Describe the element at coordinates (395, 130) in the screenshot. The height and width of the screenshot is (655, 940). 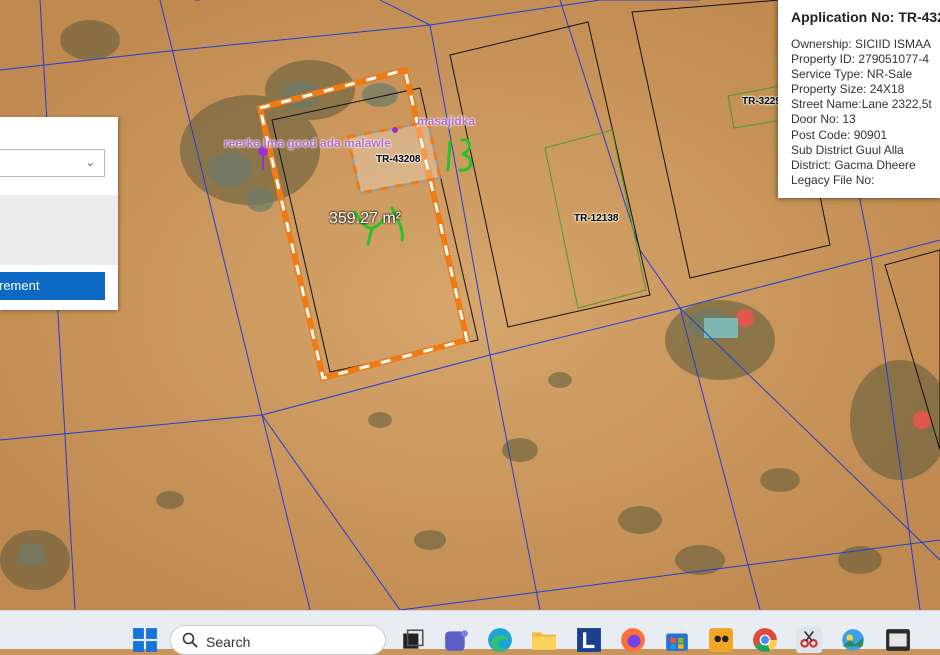
I see `poi-marker-2-icon` at that location.